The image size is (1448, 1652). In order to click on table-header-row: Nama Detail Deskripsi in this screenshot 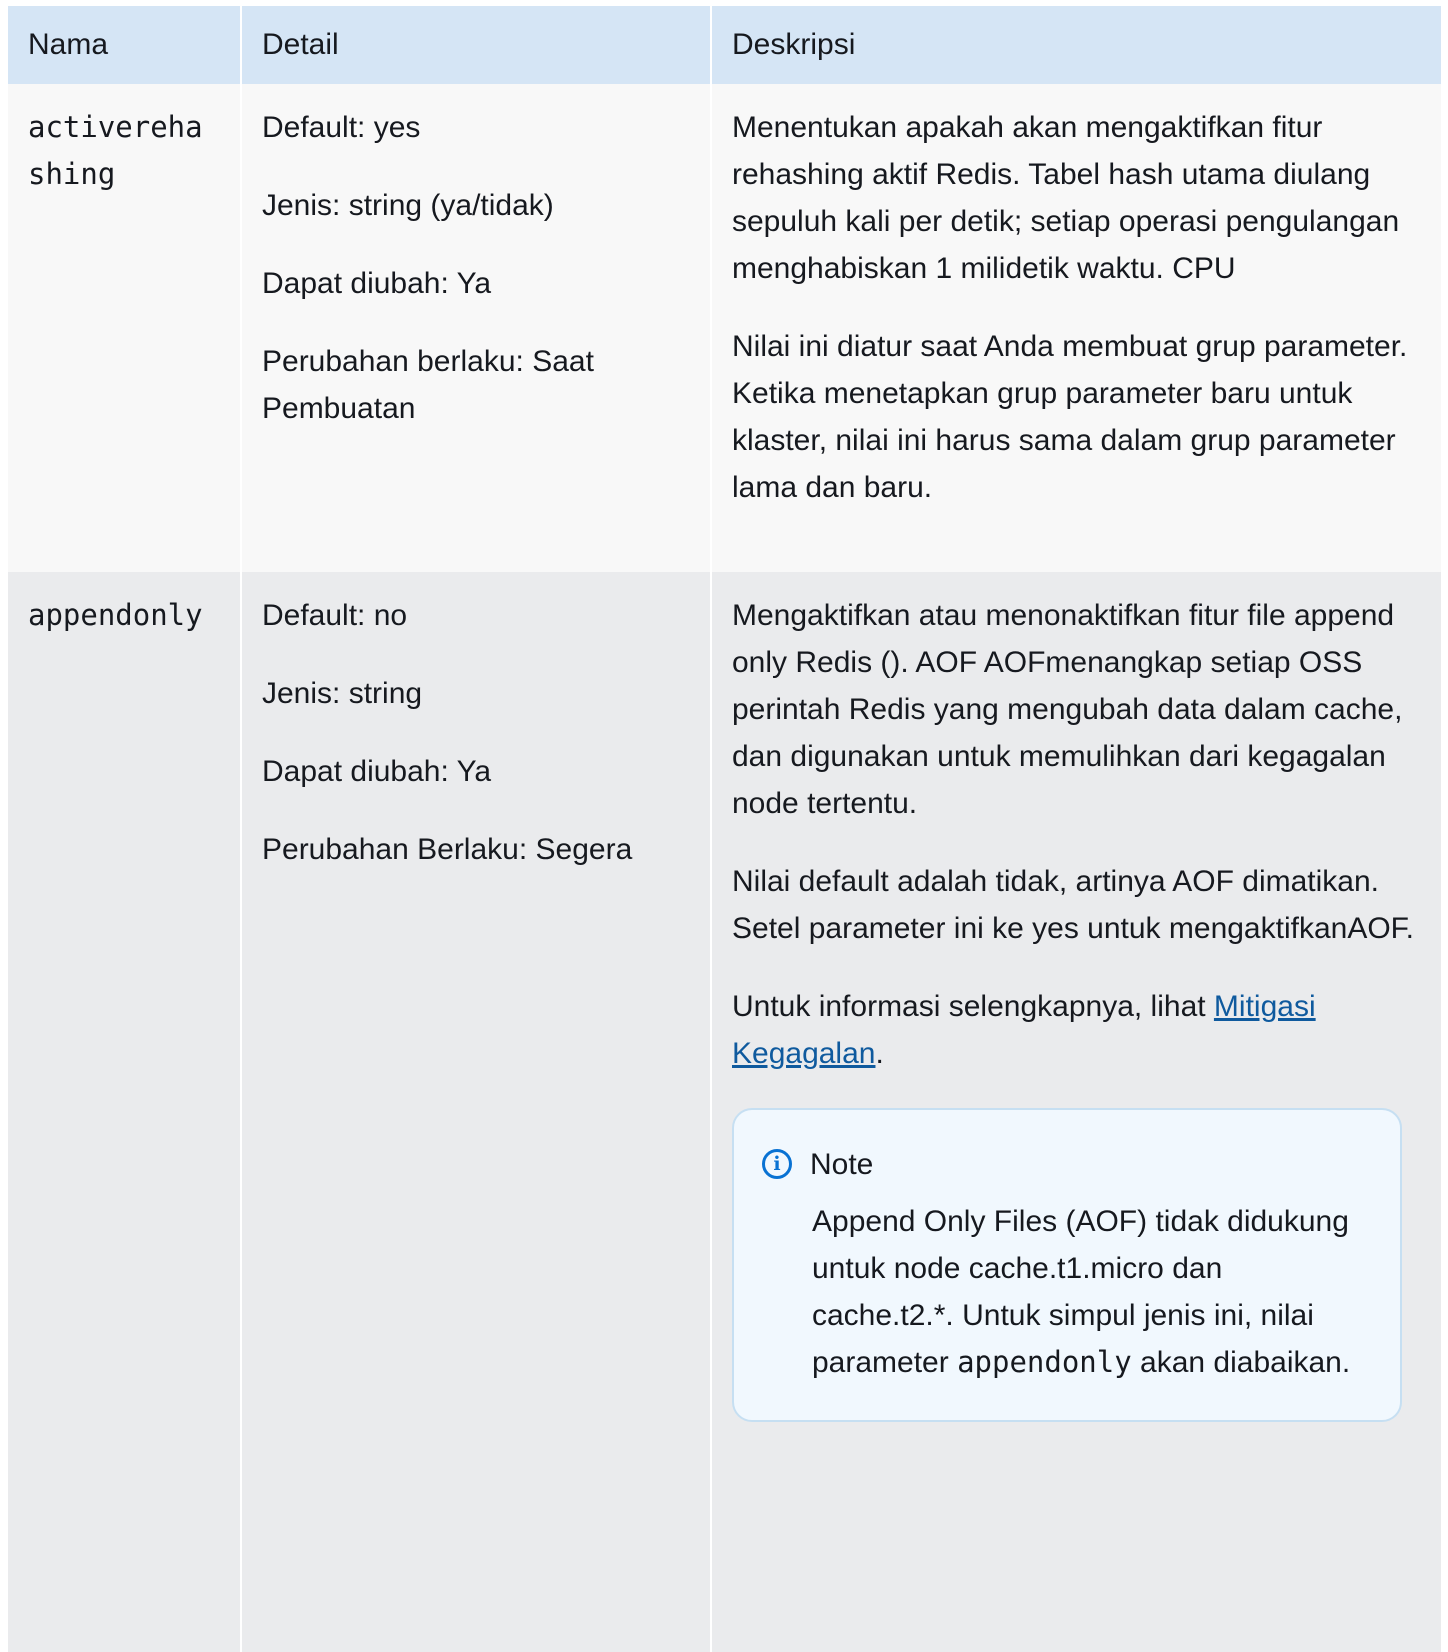, I will do `click(724, 45)`.